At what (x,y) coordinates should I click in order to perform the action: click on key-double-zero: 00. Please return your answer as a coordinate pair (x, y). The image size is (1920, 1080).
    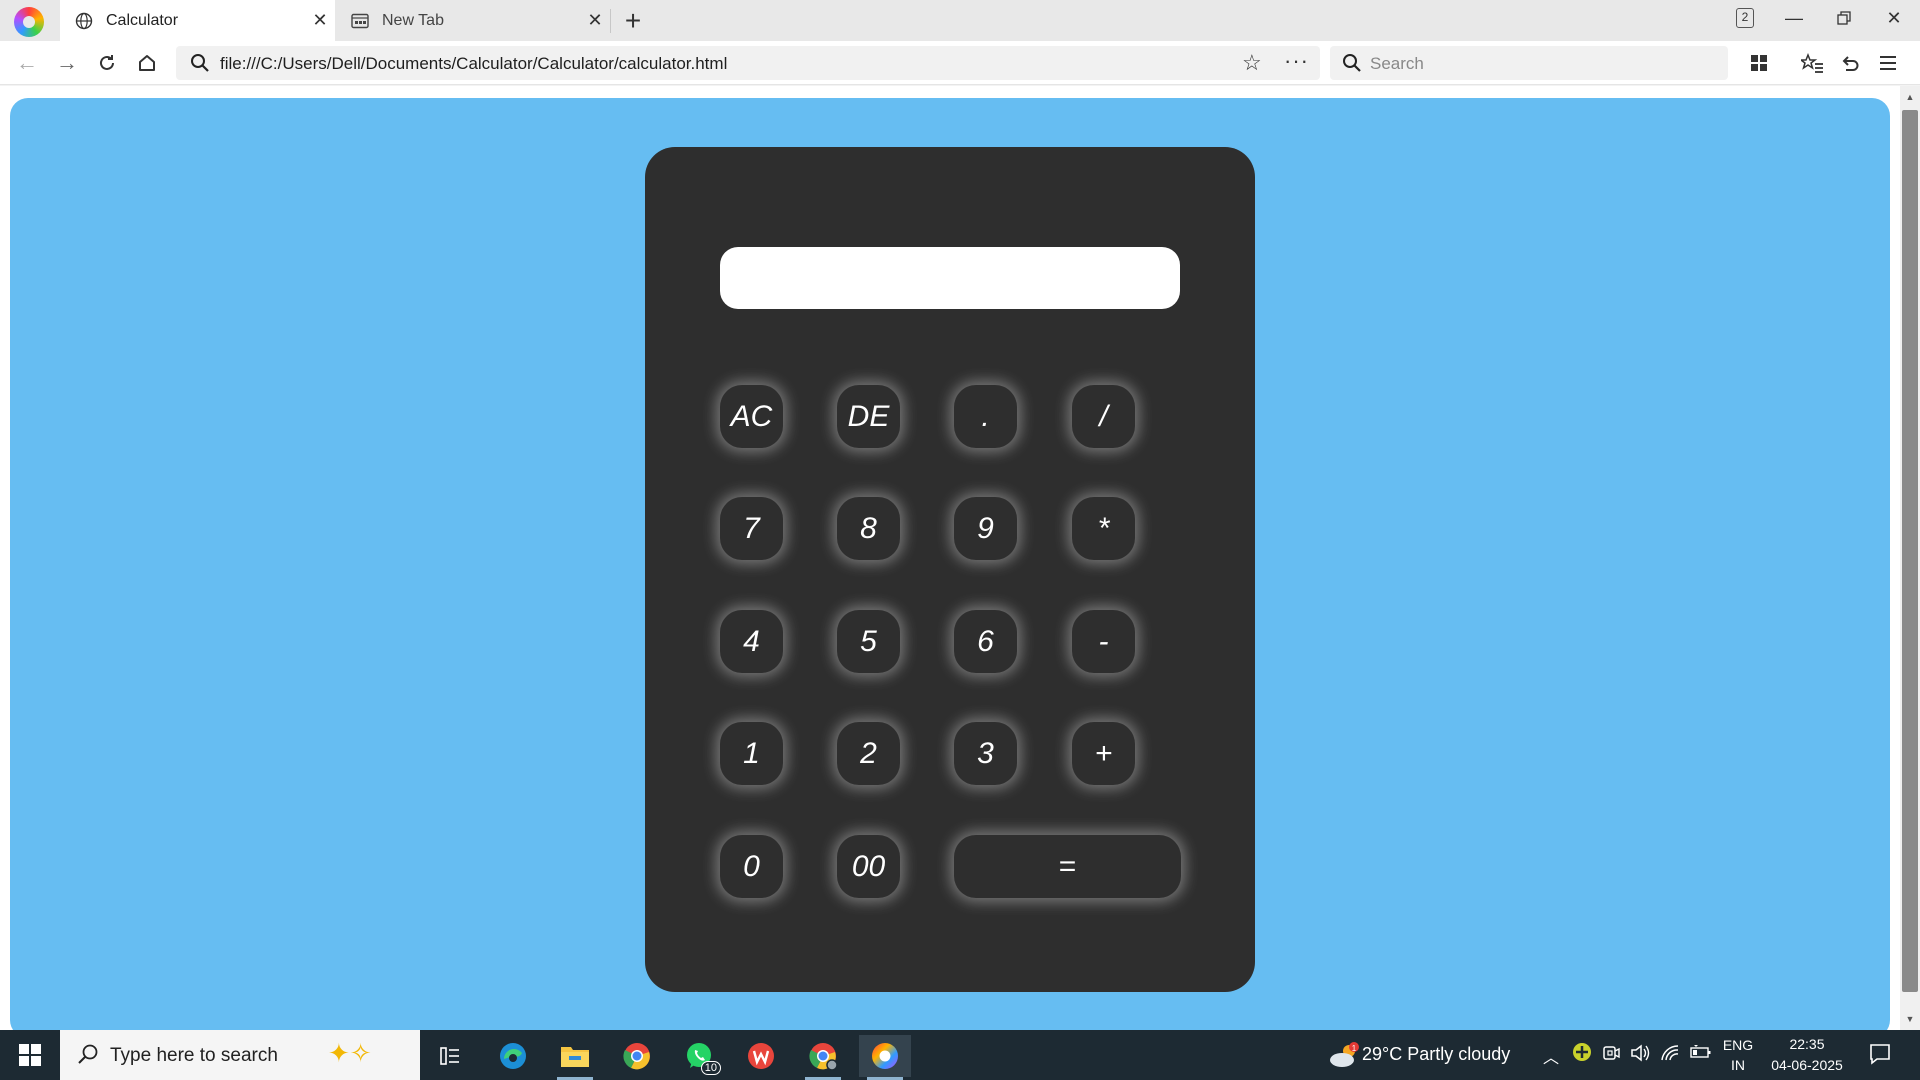
    Looking at the image, I should click on (868, 866).